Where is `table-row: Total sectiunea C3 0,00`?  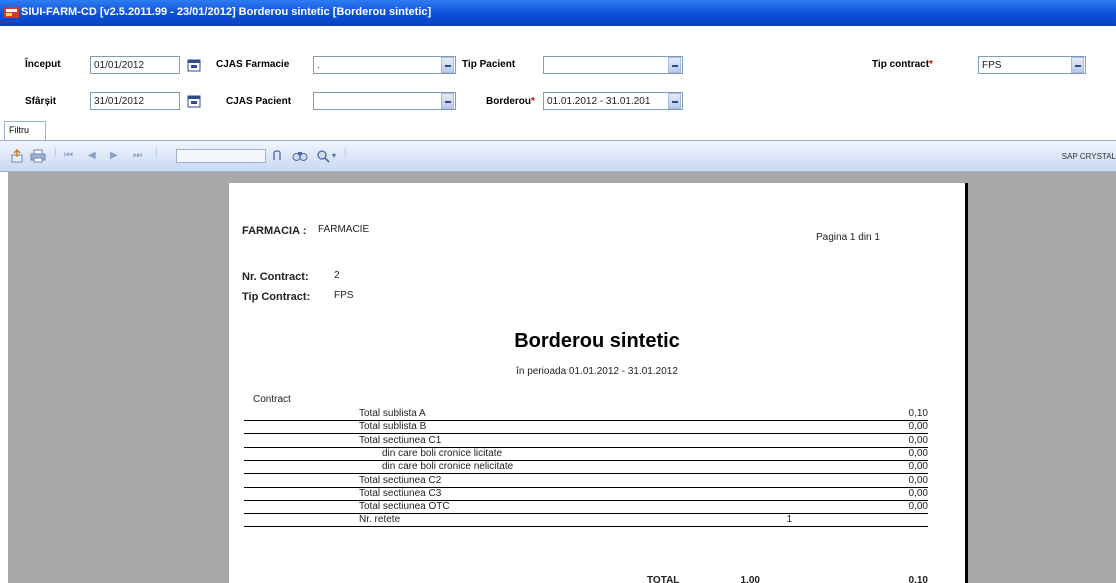 table-row: Total sectiunea C3 0,00 is located at coordinates (586, 494).